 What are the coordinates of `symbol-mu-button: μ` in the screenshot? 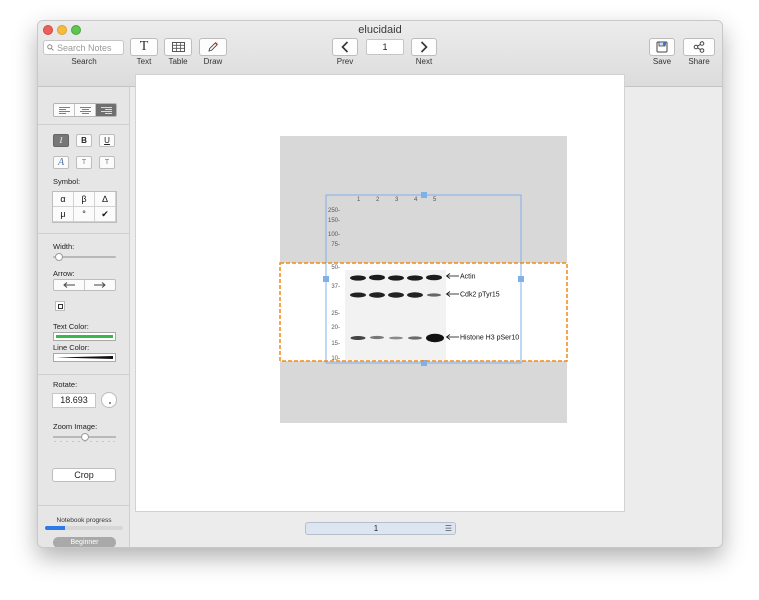 It's located at (63, 214).